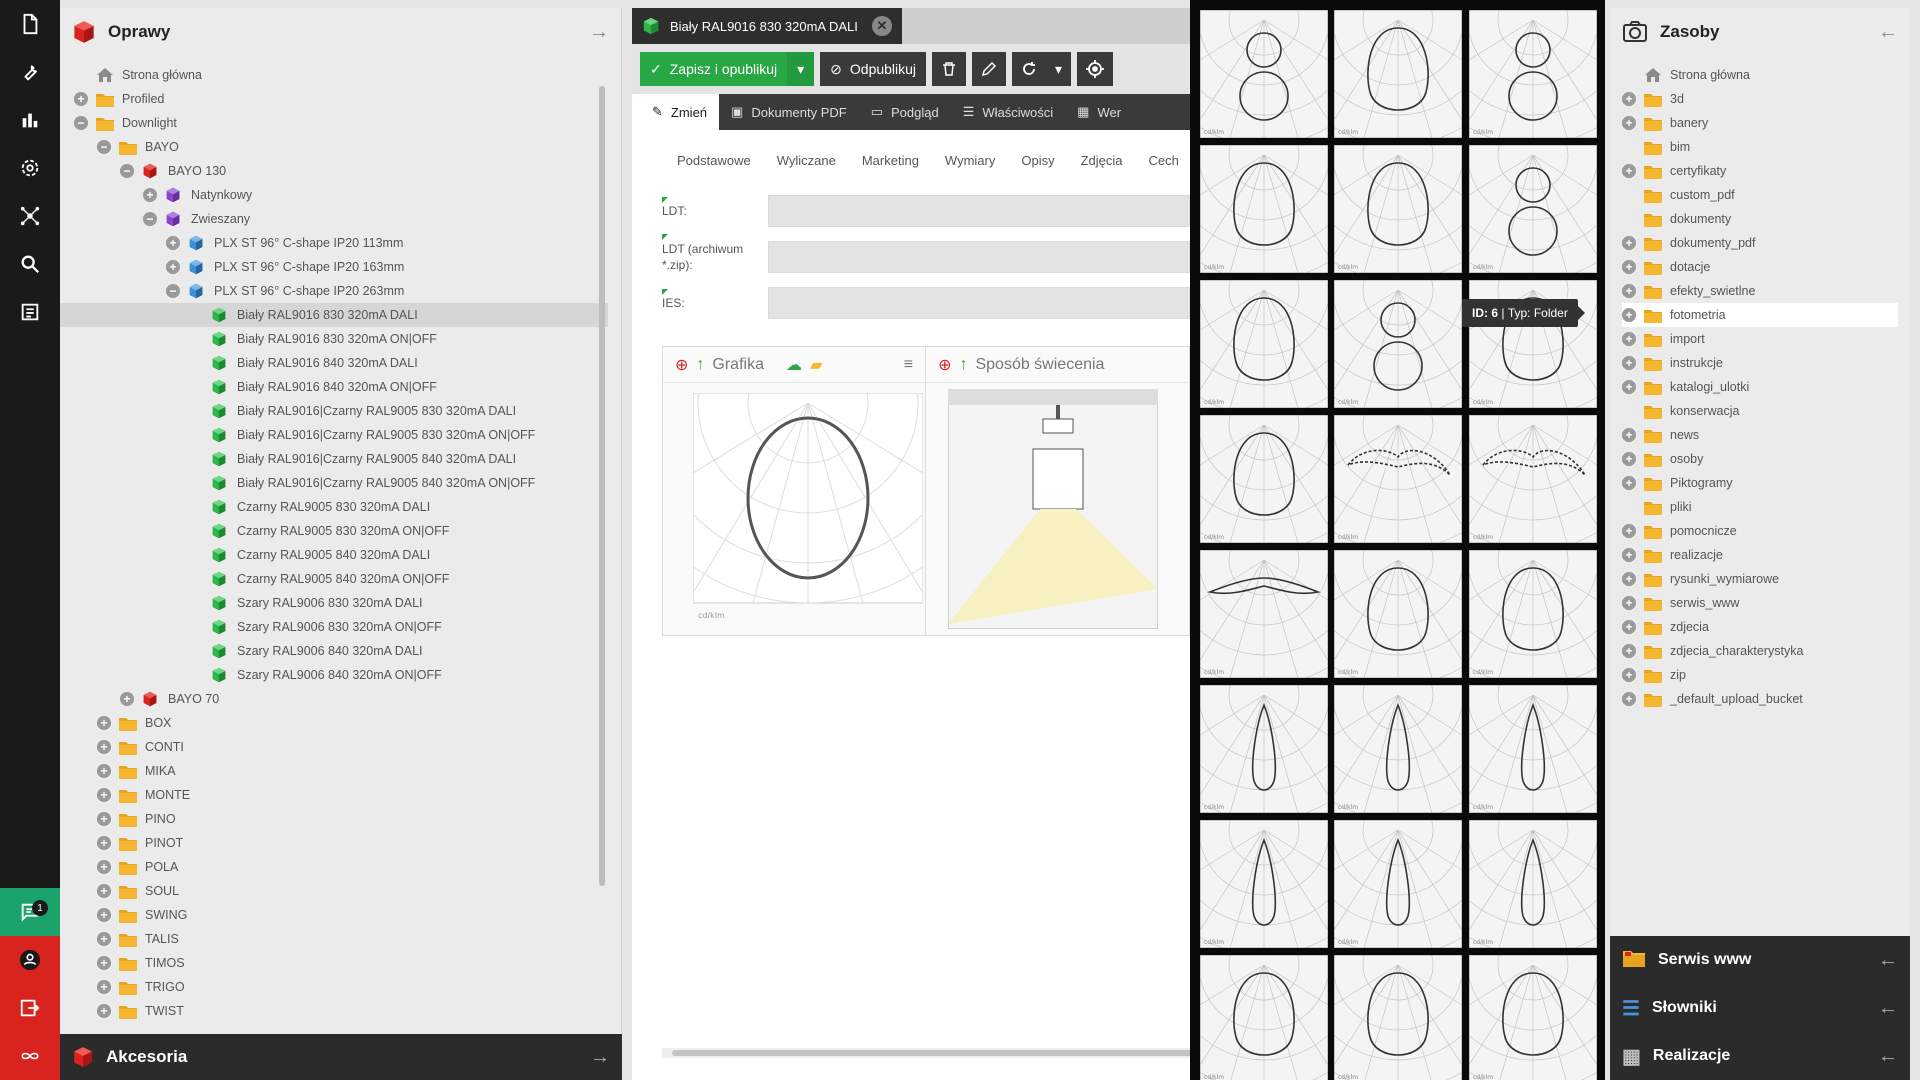 This screenshot has width=1920, height=1080. Describe the element at coordinates (334, 219) in the screenshot. I see `tree-node: − Zwieszany` at that location.